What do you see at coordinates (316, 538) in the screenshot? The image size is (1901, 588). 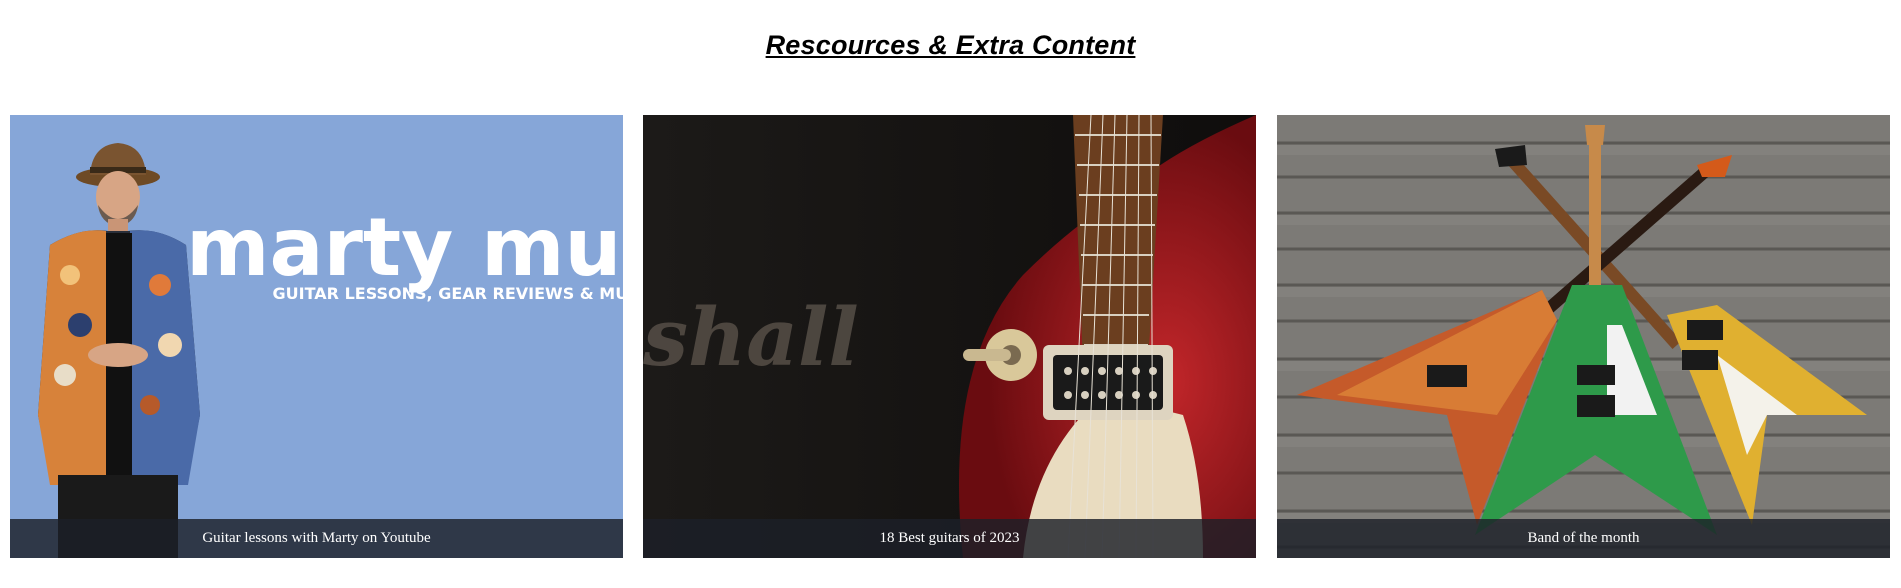 I see `card-caption: Guitar lessons with Marty on Youtube` at bounding box center [316, 538].